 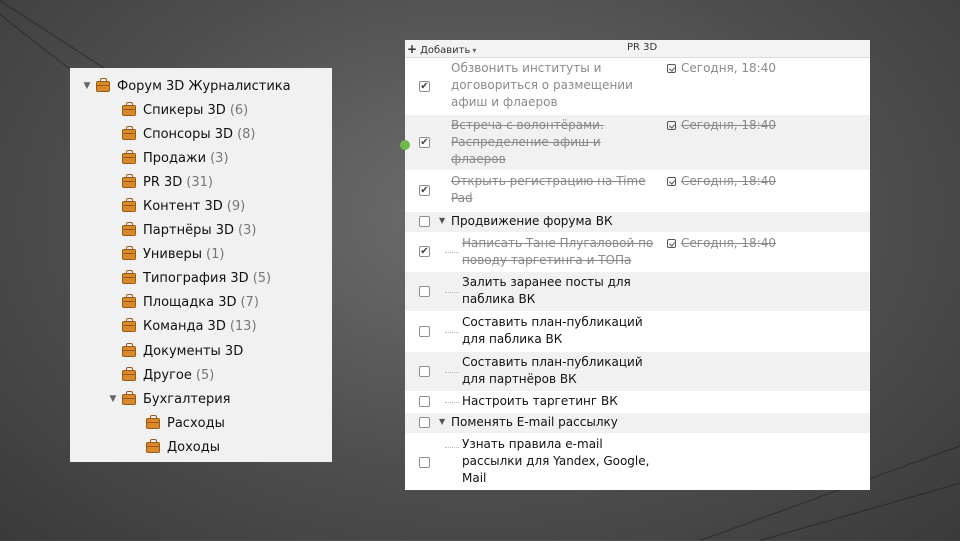 I want to click on tree-item-printing: Типография 3D (5), so click(x=196, y=278).